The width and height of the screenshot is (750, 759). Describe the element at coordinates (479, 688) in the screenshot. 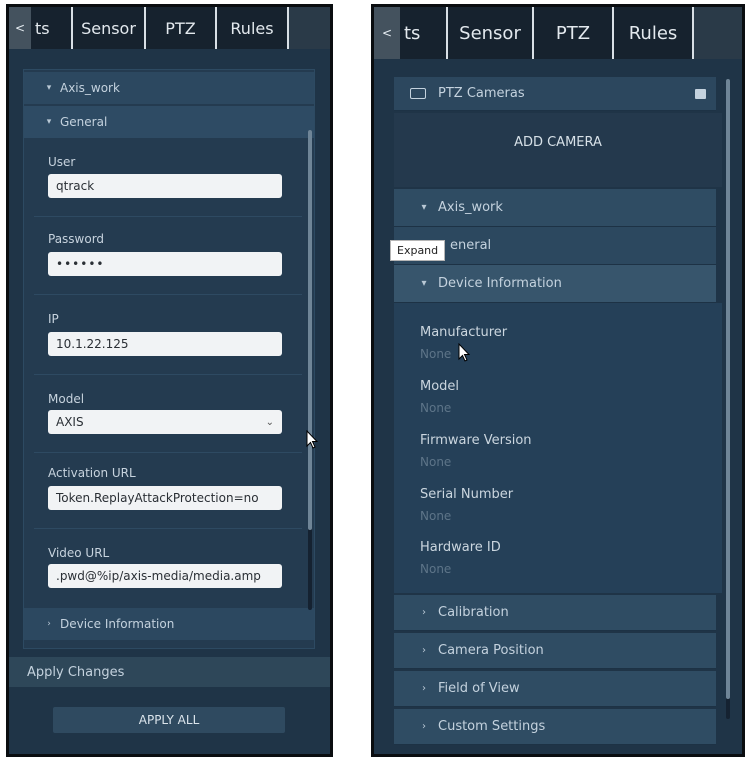

I see `field-of-view-label: Field of View` at that location.